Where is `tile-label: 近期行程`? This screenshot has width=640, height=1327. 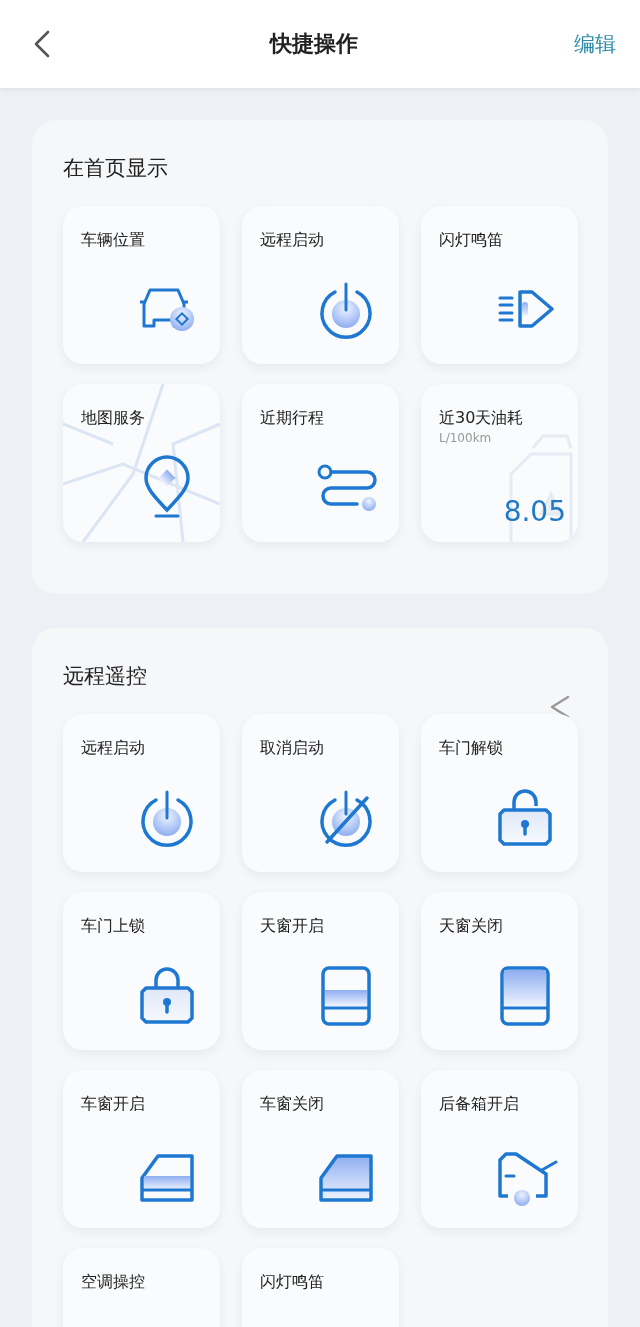
tile-label: 近期行程 is located at coordinates (292, 418).